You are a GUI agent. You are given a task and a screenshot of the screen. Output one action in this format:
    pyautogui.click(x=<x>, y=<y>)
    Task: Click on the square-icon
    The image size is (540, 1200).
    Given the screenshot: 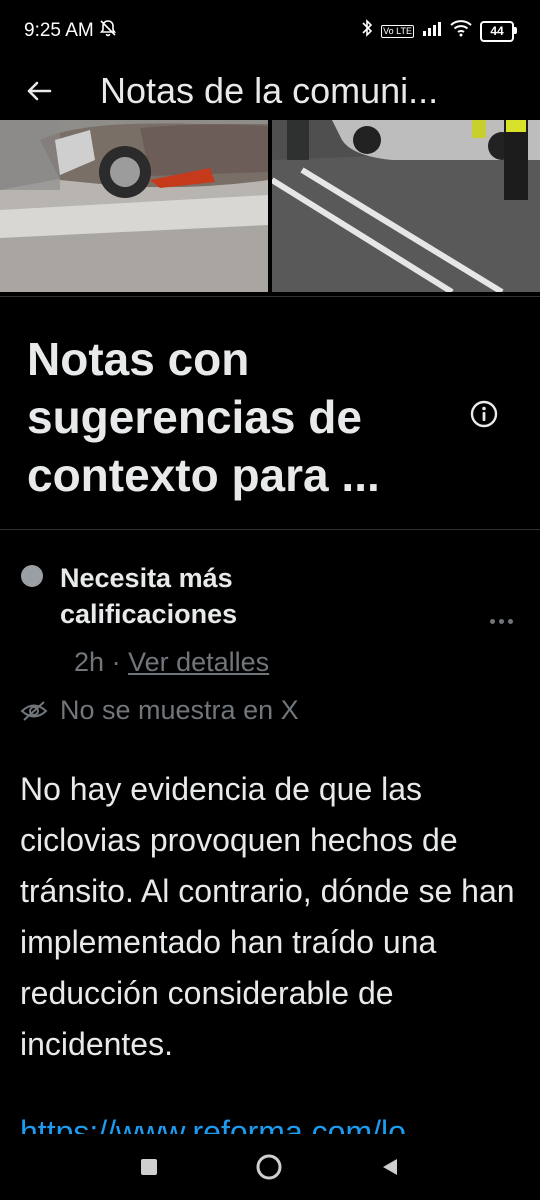 What is the action you would take?
    pyautogui.click(x=149, y=1167)
    